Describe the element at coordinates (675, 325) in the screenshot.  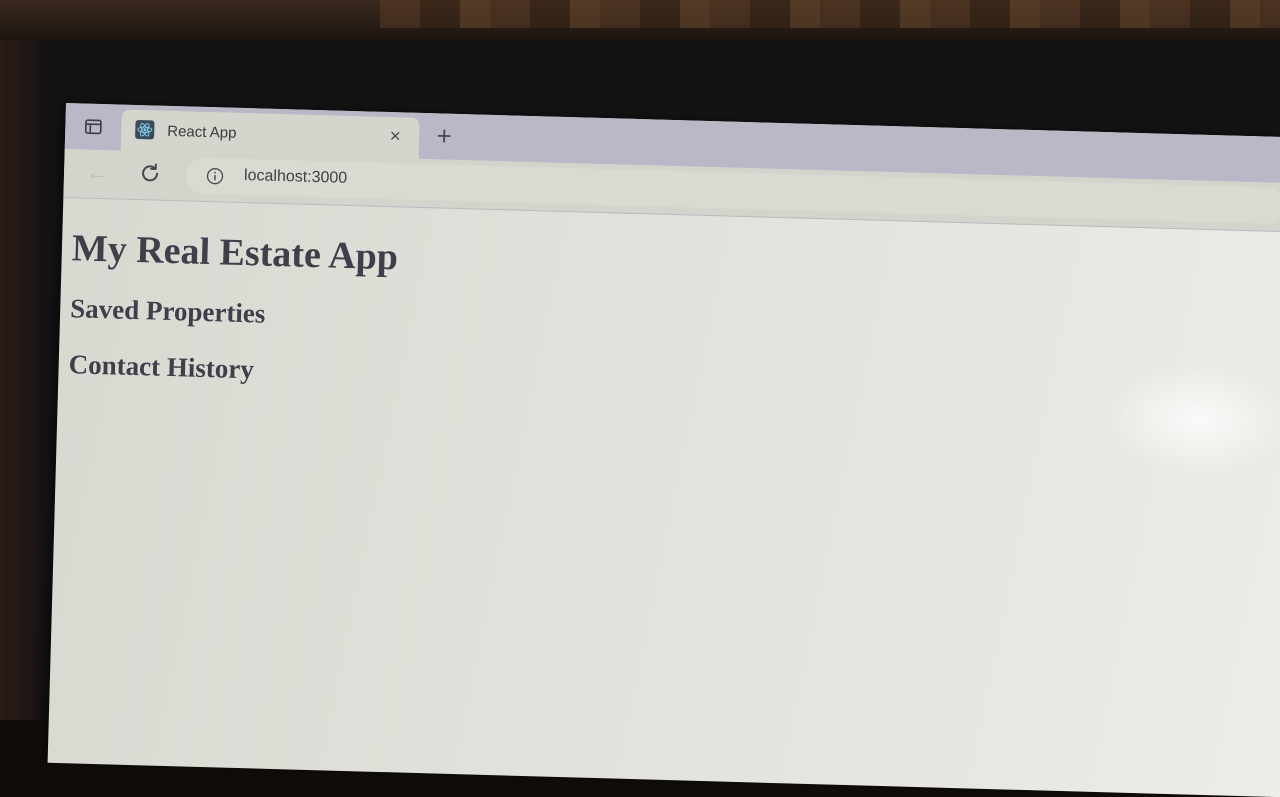
I see `saved-properties-heading: Saved Properties` at that location.